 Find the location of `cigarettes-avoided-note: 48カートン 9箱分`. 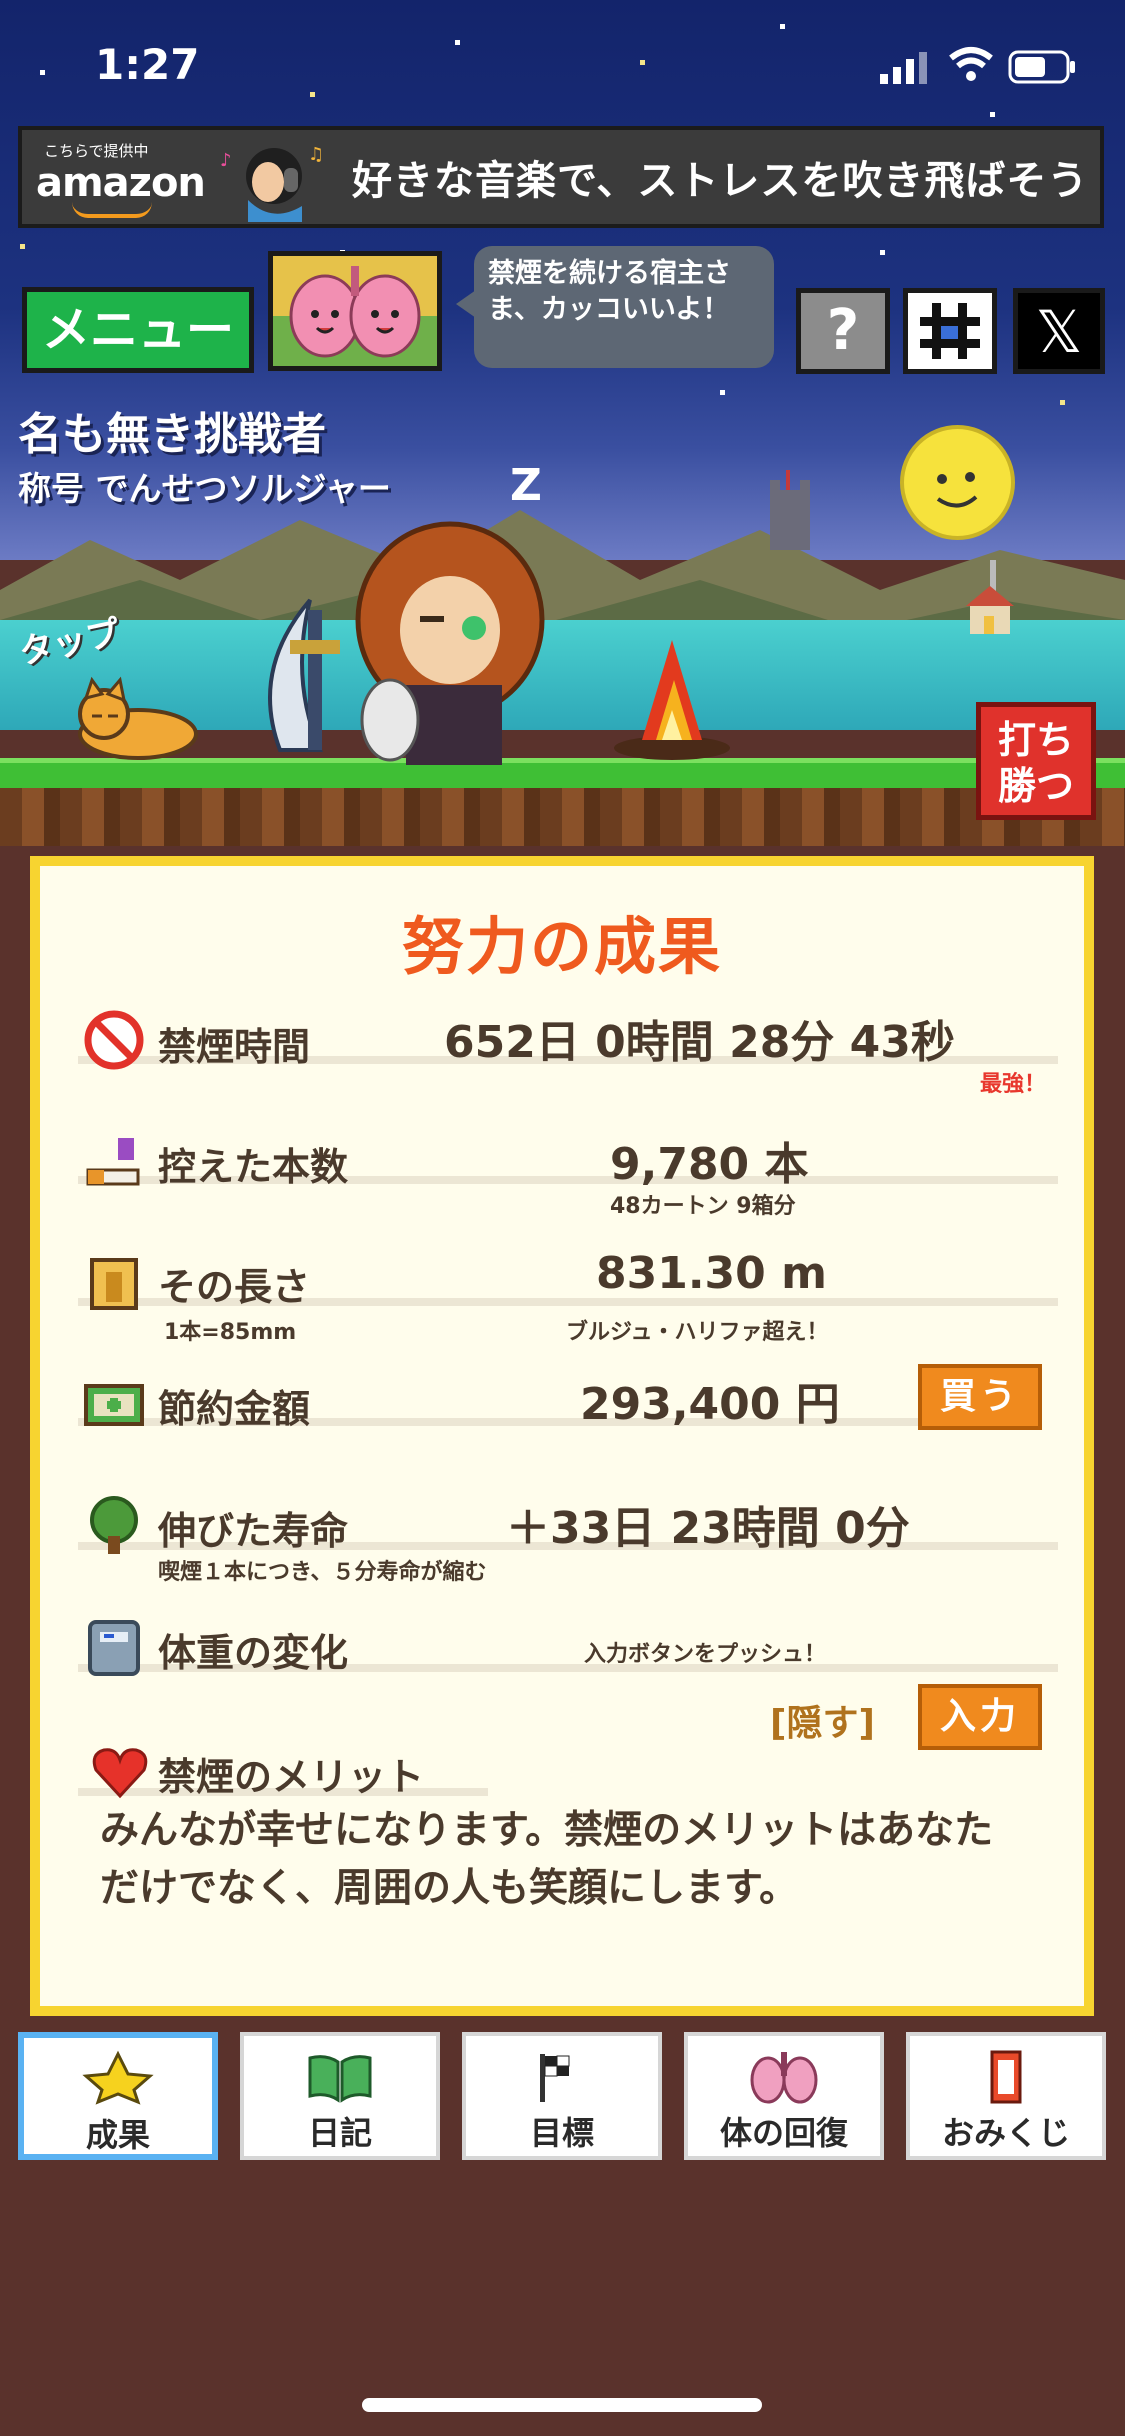

cigarettes-avoided-note: 48カートン 9箱分 is located at coordinates (703, 1206).